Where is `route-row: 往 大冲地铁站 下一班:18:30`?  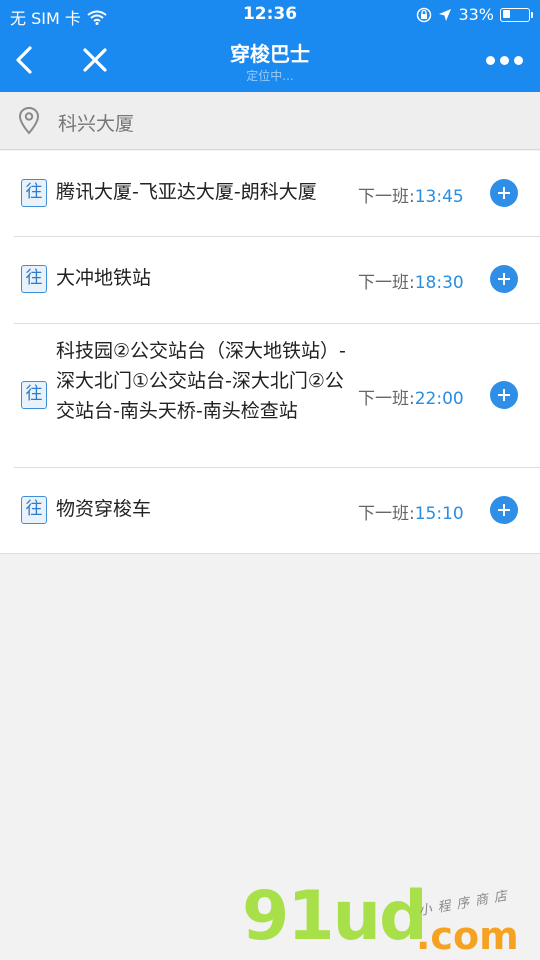
route-row: 往 大冲地铁站 下一班:18:30 is located at coordinates (270, 279).